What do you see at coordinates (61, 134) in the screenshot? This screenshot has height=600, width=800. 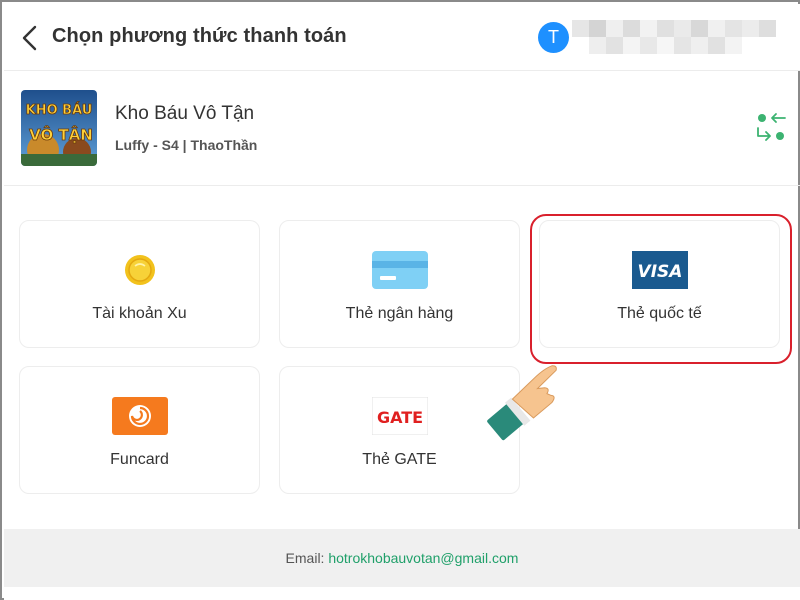 I see `svg-text: VÔ TẬN` at bounding box center [61, 134].